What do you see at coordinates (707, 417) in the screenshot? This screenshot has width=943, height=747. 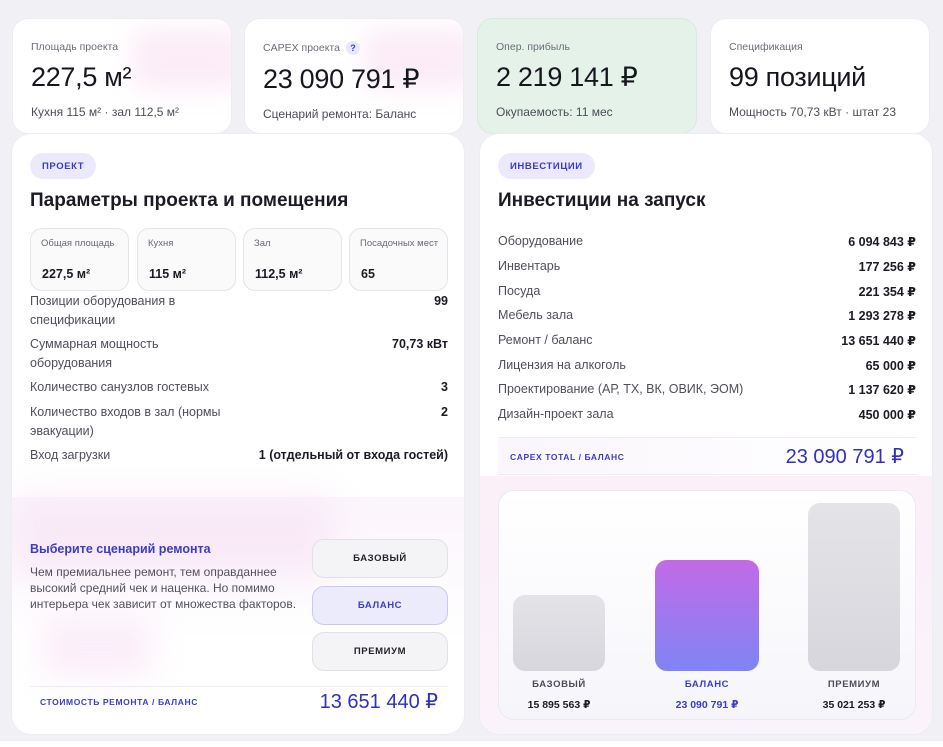 I see `investment-row: Дизайн-проект зала 450 000 ₽` at bounding box center [707, 417].